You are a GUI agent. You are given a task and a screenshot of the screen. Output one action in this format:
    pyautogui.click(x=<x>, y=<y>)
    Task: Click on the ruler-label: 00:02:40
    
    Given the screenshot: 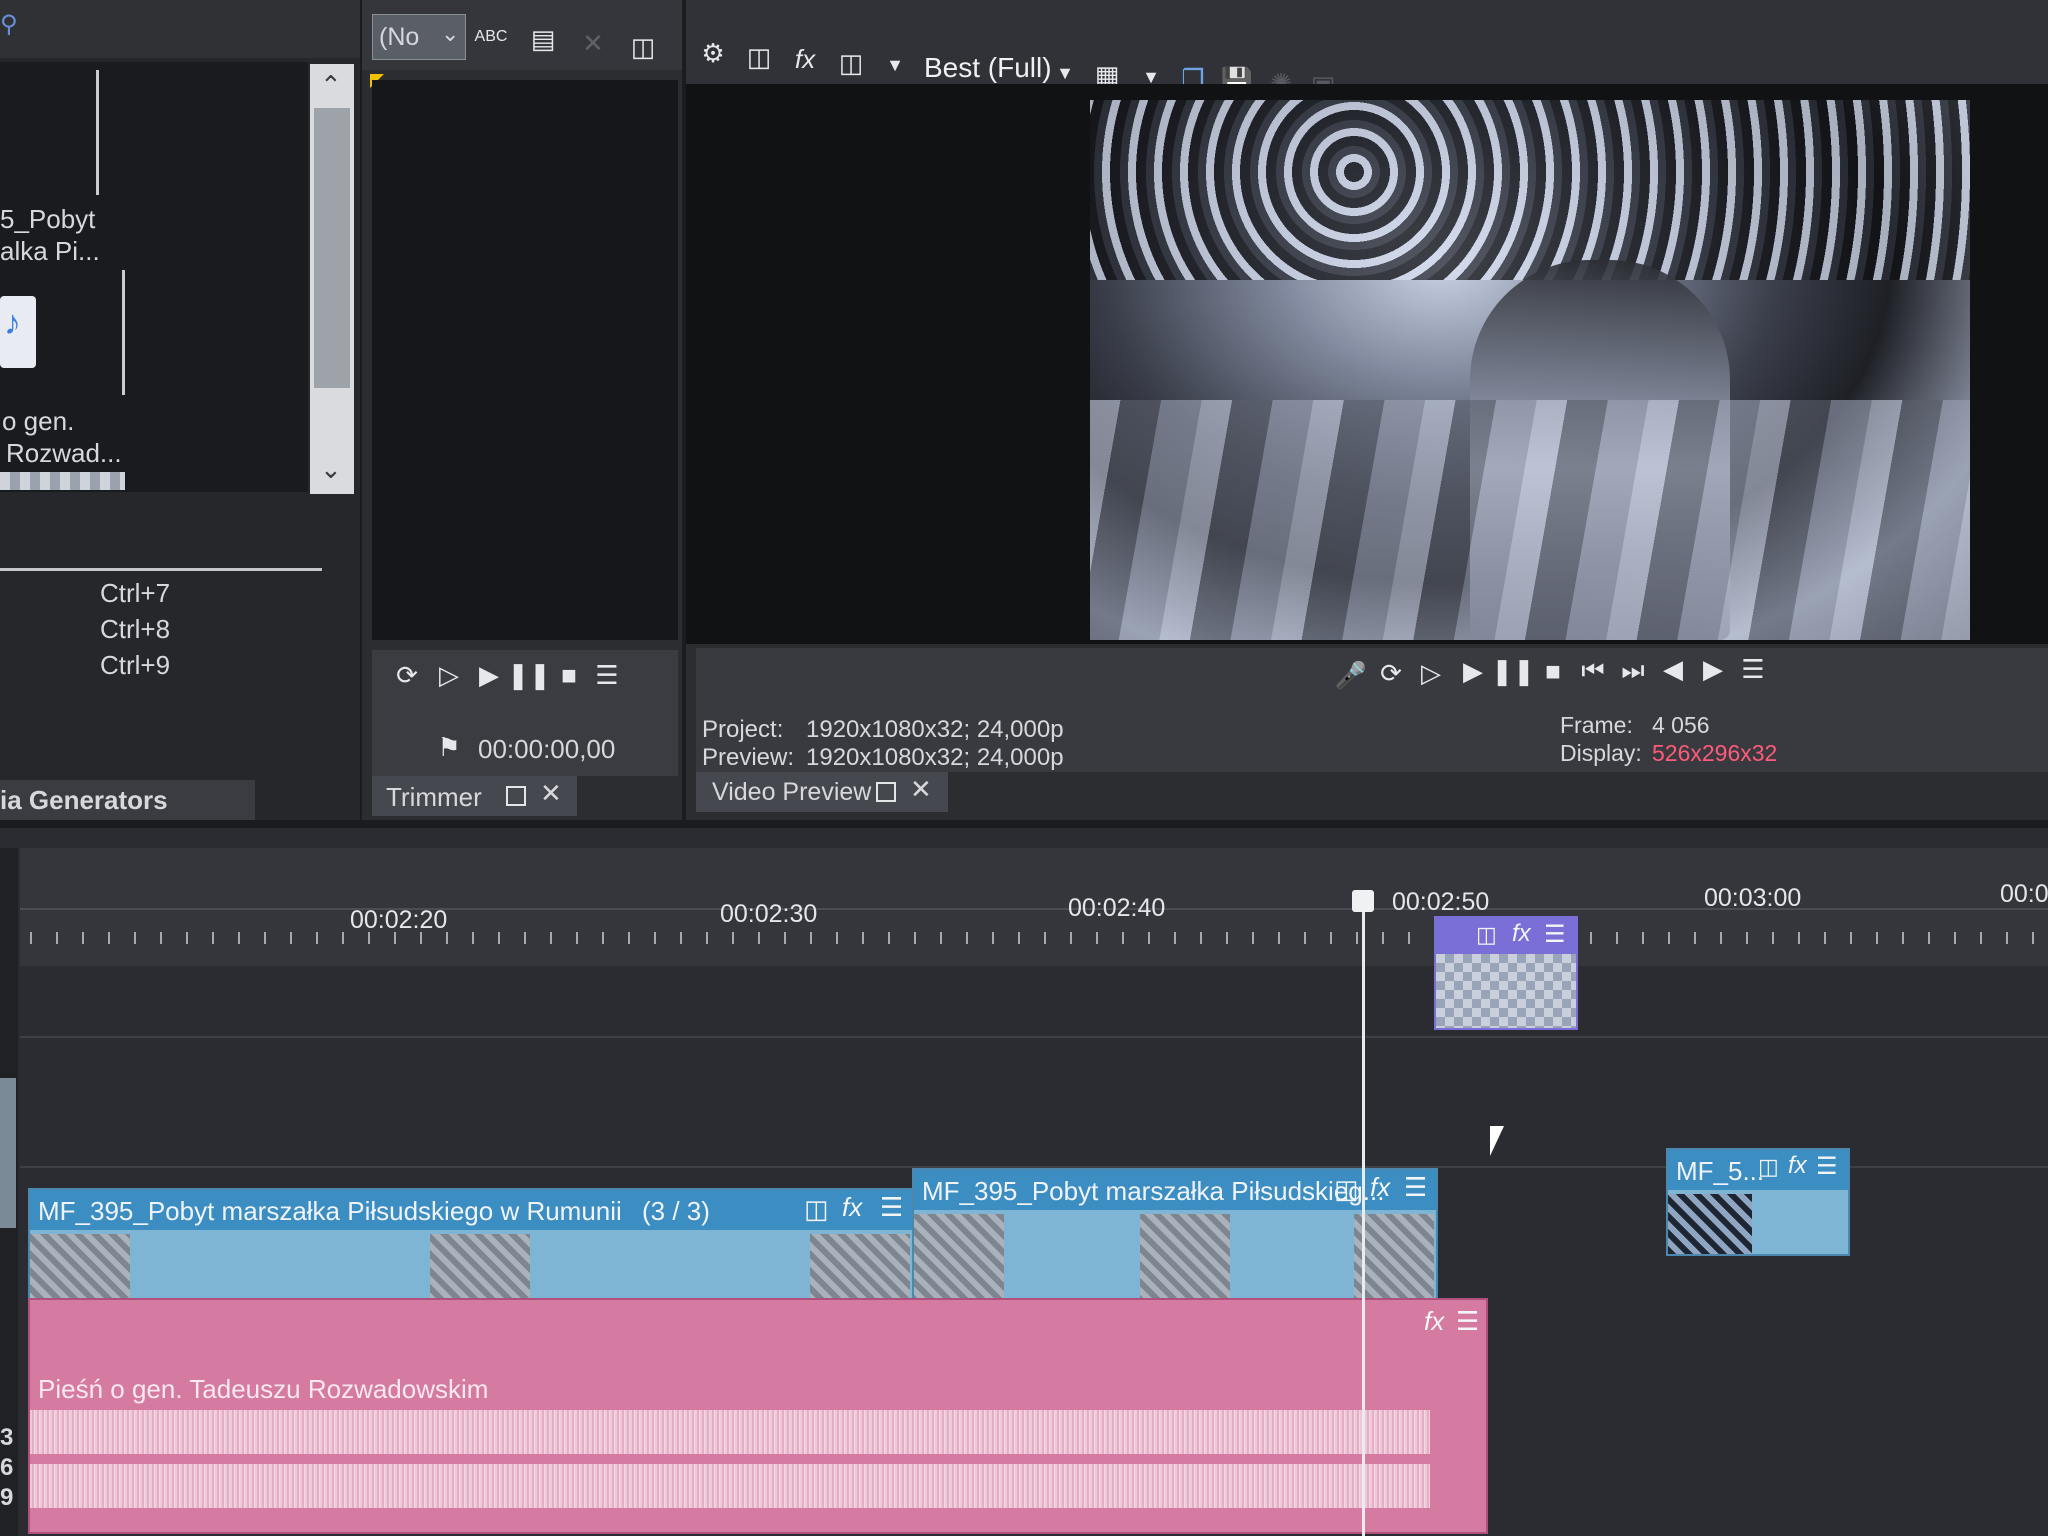 What is the action you would take?
    pyautogui.click(x=1117, y=908)
    